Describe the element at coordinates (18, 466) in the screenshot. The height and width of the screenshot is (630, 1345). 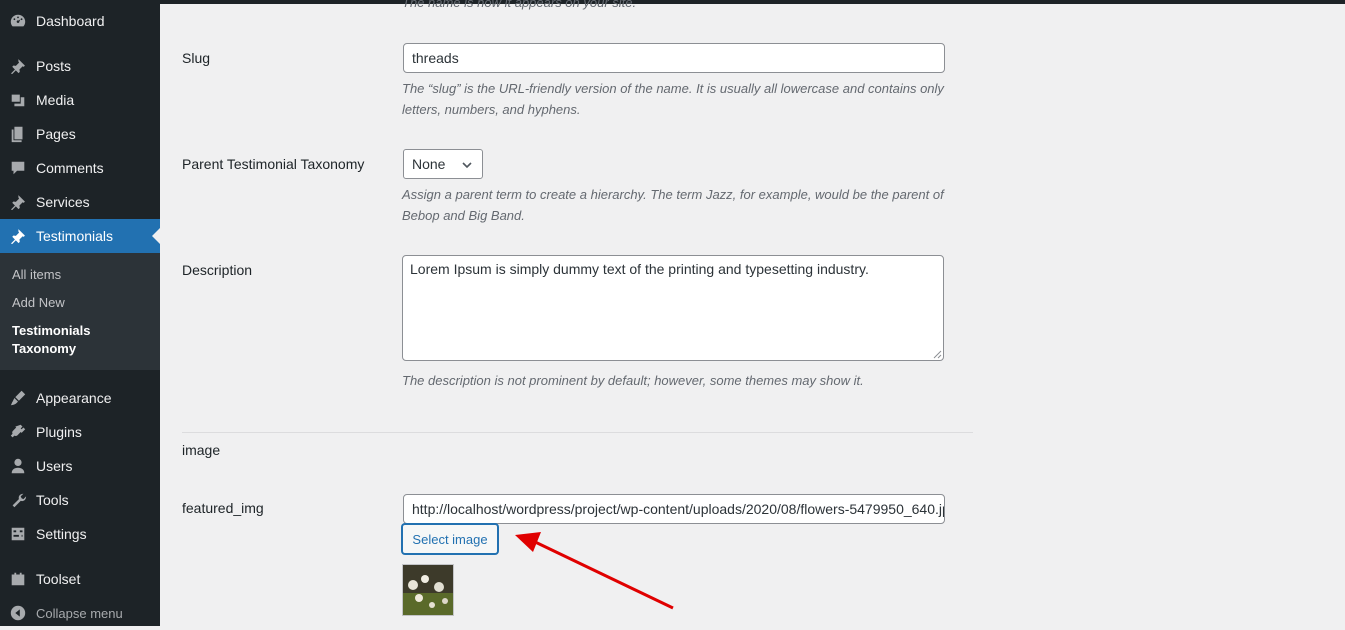
I see `user-icon` at that location.